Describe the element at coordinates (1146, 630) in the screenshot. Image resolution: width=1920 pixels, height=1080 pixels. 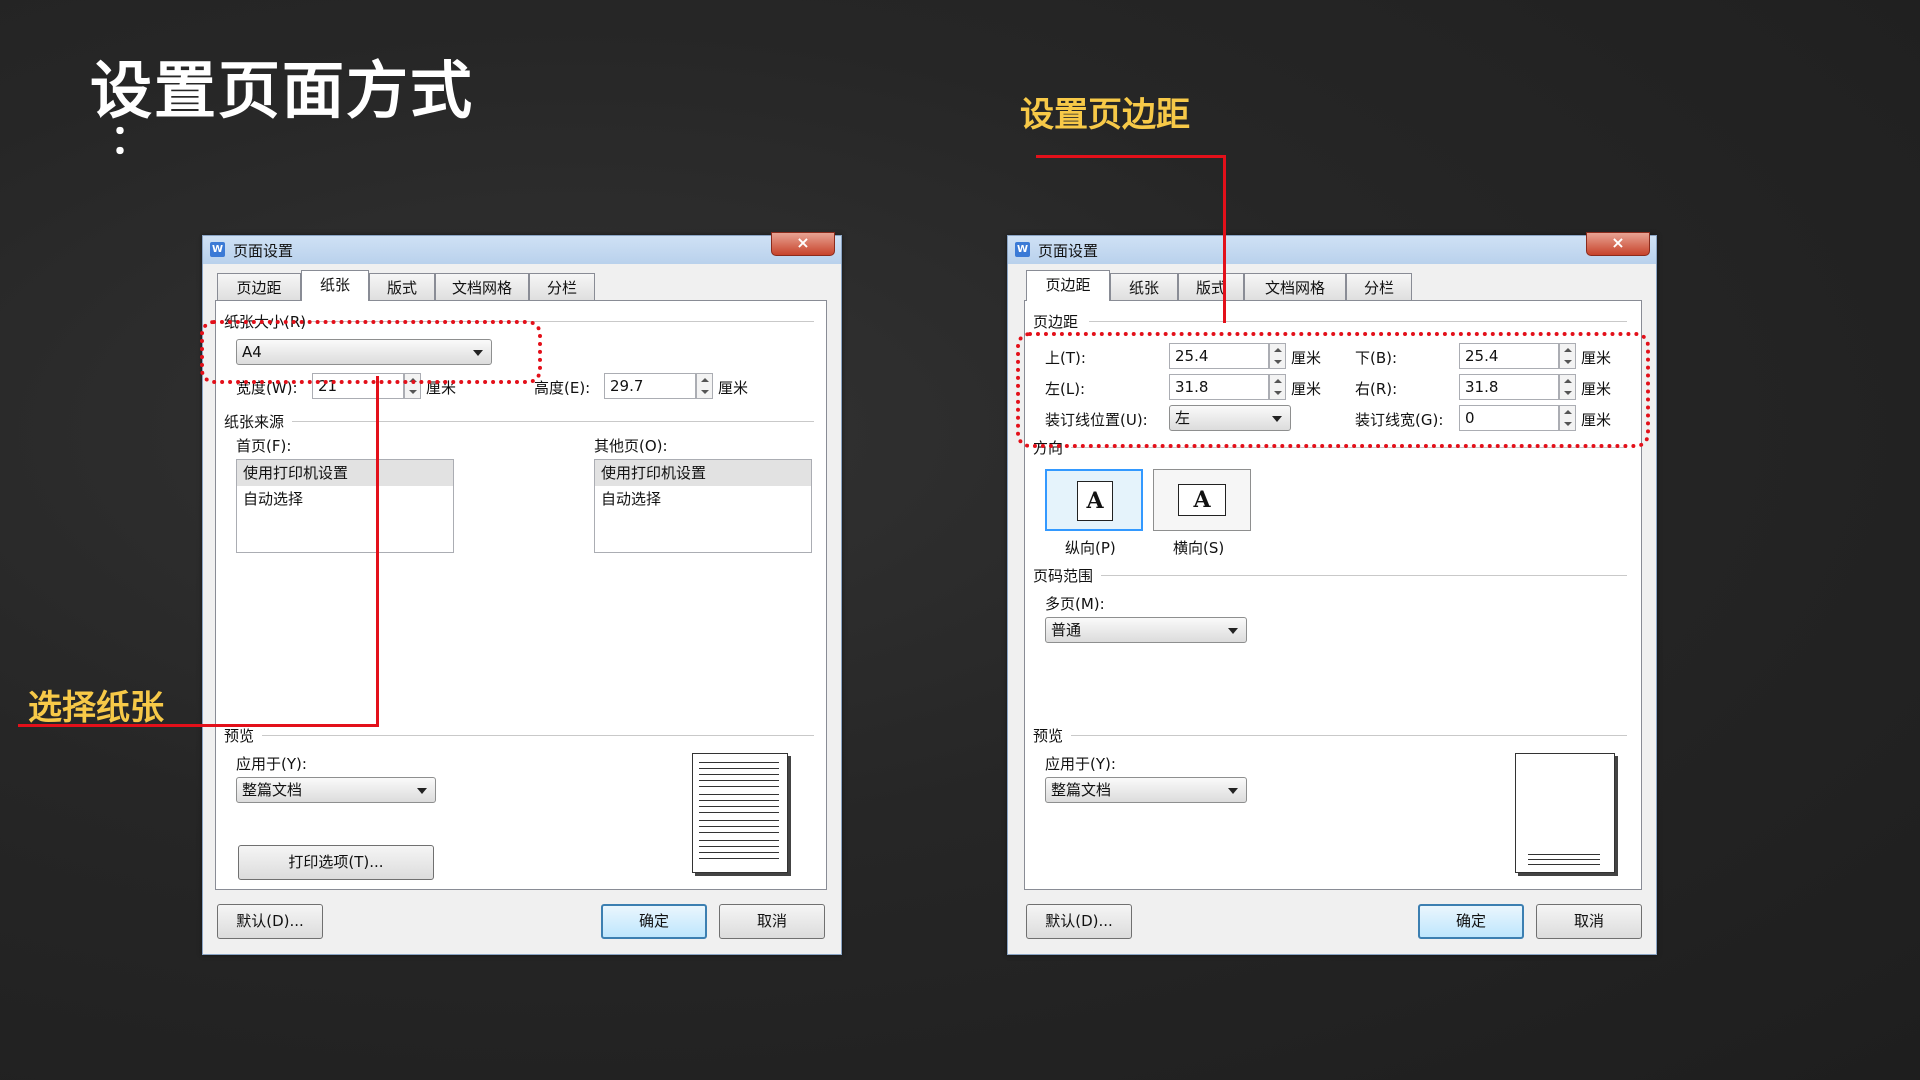
I see `multiple-pages-select: 普通` at that location.